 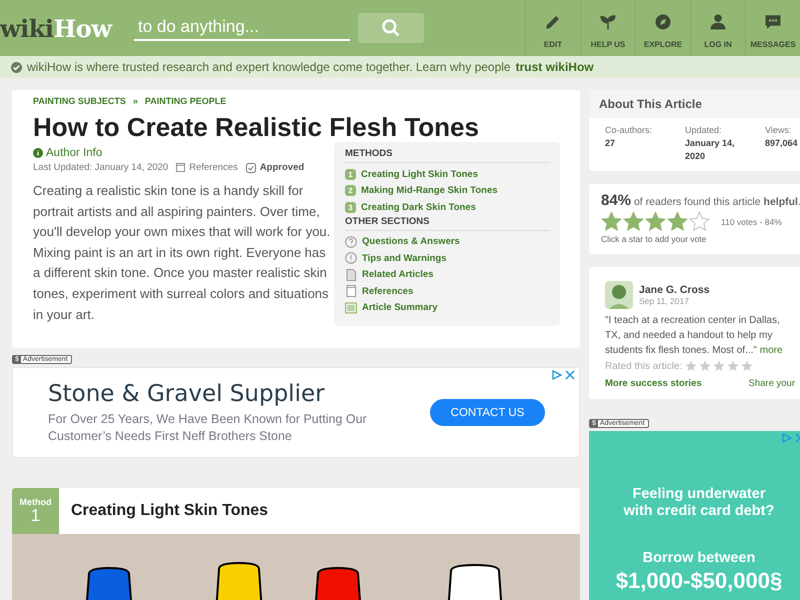 What do you see at coordinates (38, 153) in the screenshot?
I see `info-icon` at bounding box center [38, 153].